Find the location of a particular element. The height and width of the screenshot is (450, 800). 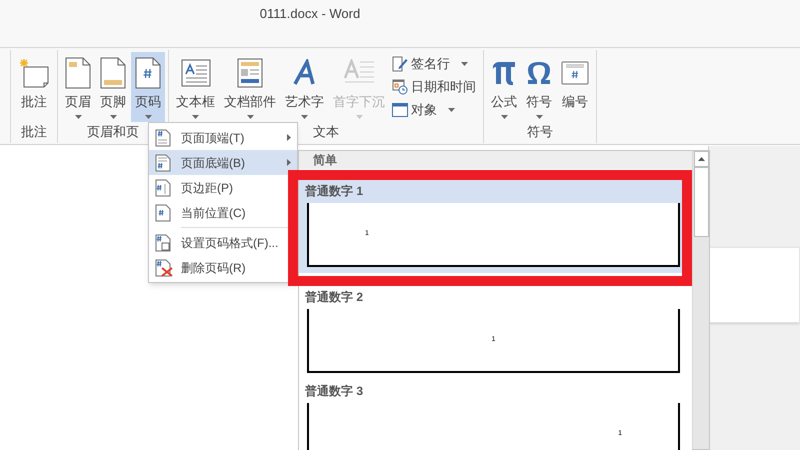

window-title: 0111.docx - Word is located at coordinates (310, 14).